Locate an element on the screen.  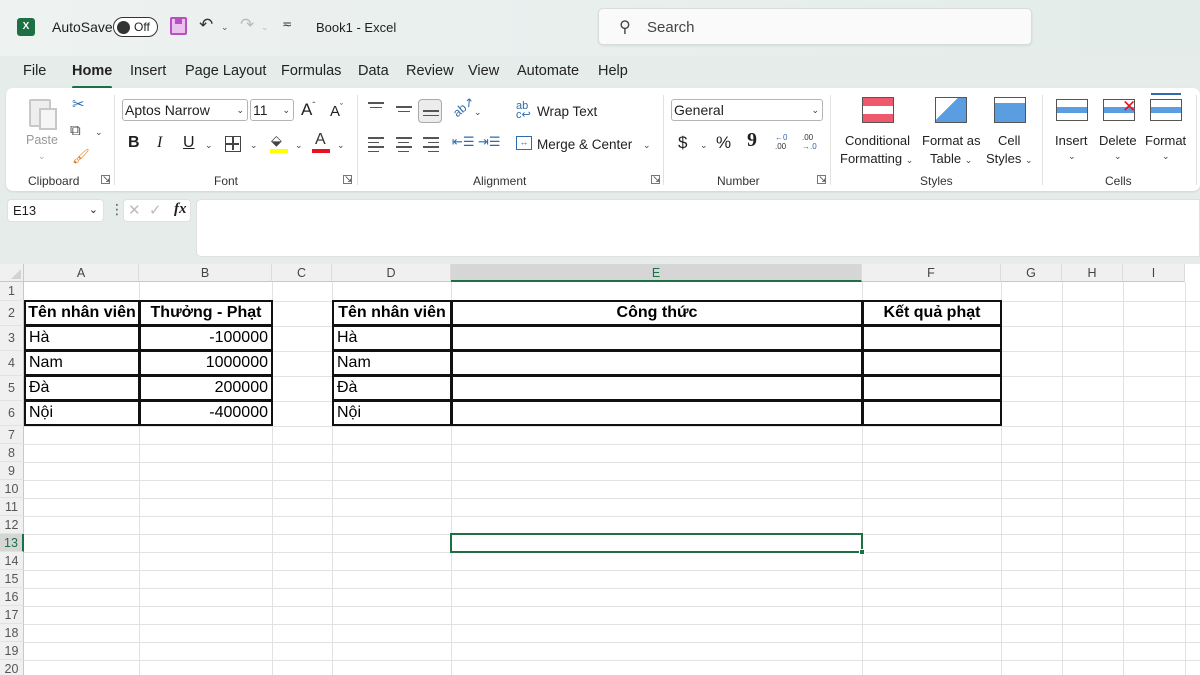
conditional-formatting-button: Conditional is located at coordinates (877, 140).